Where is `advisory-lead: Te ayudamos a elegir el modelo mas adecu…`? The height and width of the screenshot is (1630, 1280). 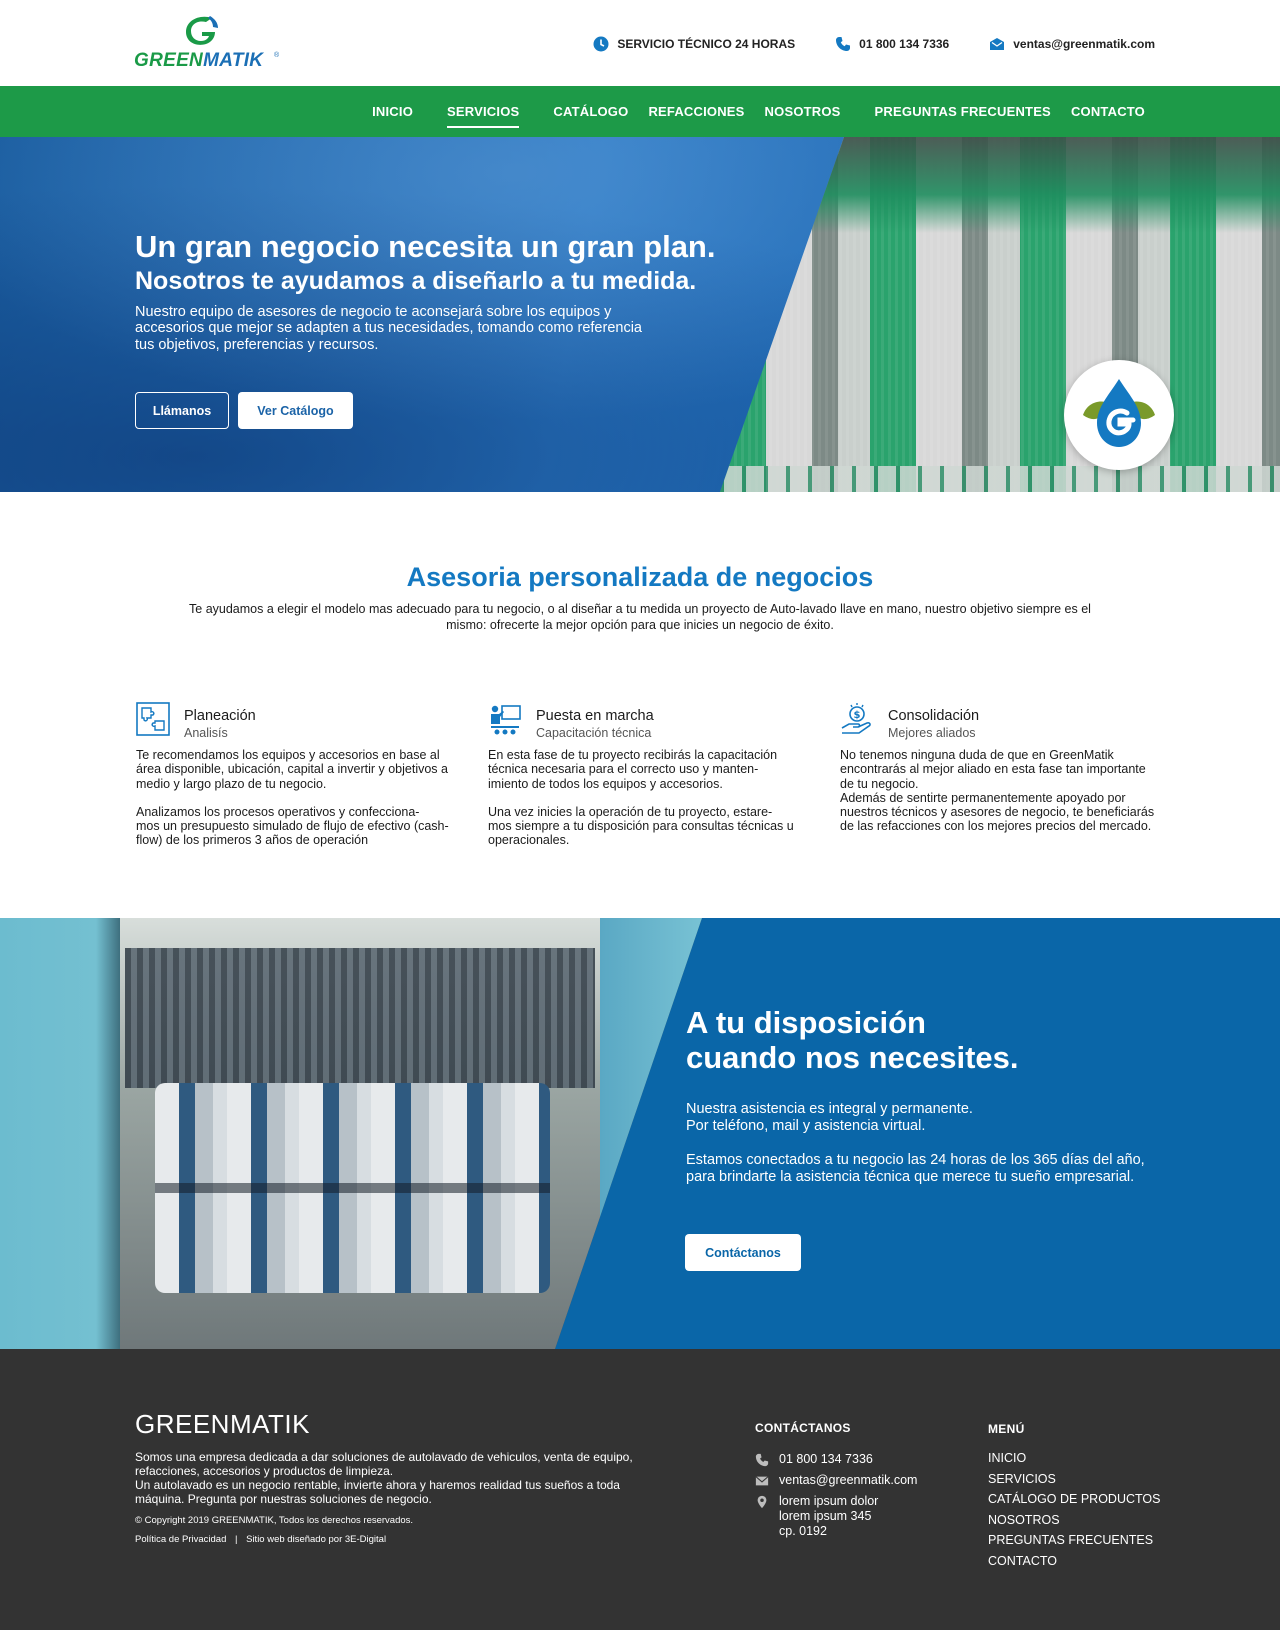
advisory-lead: Te ayudamos a elegir el modelo mas adecu… is located at coordinates (640, 617).